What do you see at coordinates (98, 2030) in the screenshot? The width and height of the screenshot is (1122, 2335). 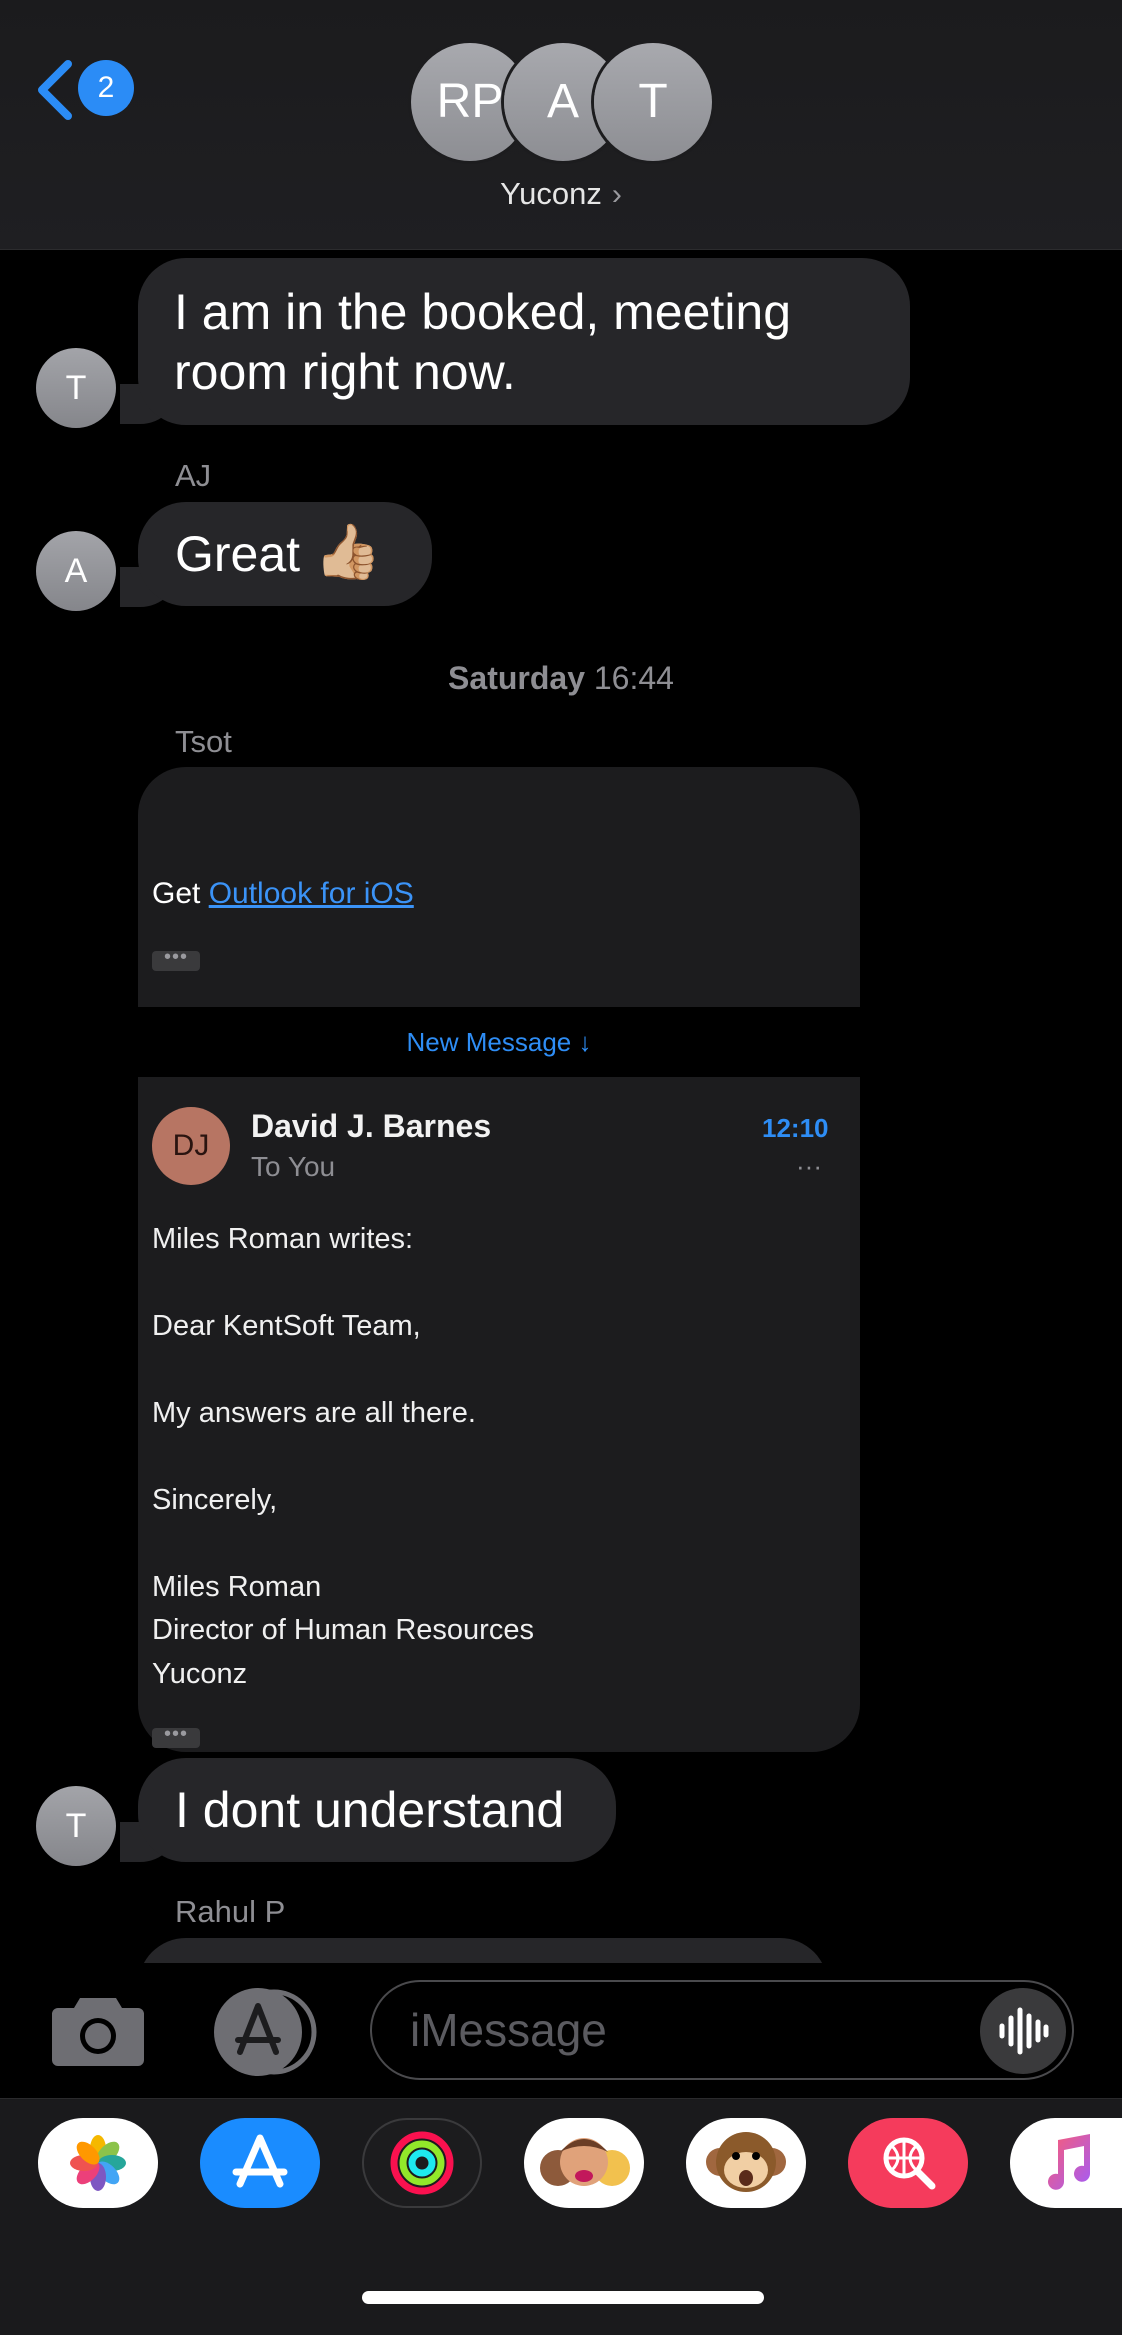 I see `camera-icon` at bounding box center [98, 2030].